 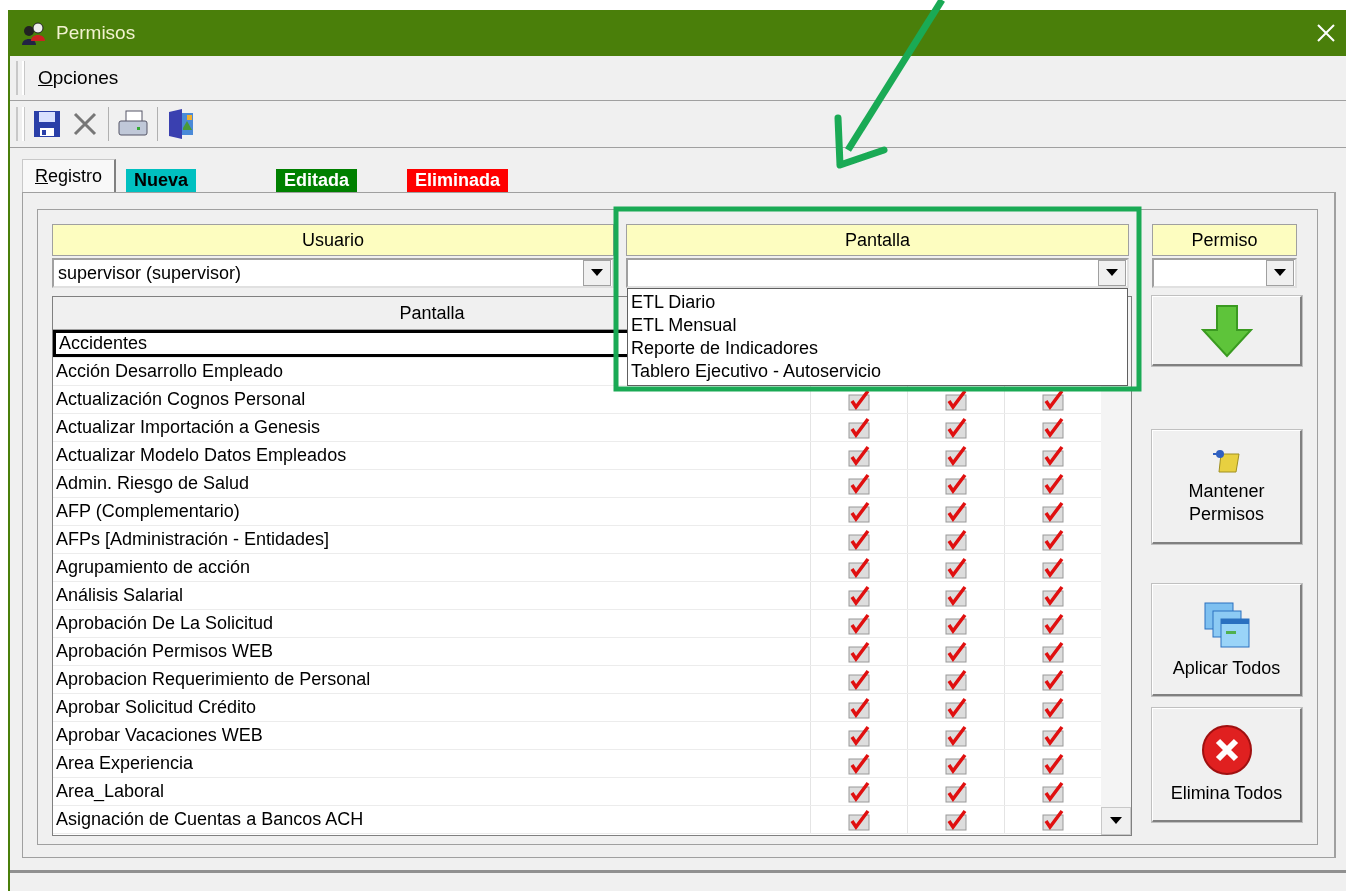 I want to click on window-title: Permisos, so click(x=96, y=33).